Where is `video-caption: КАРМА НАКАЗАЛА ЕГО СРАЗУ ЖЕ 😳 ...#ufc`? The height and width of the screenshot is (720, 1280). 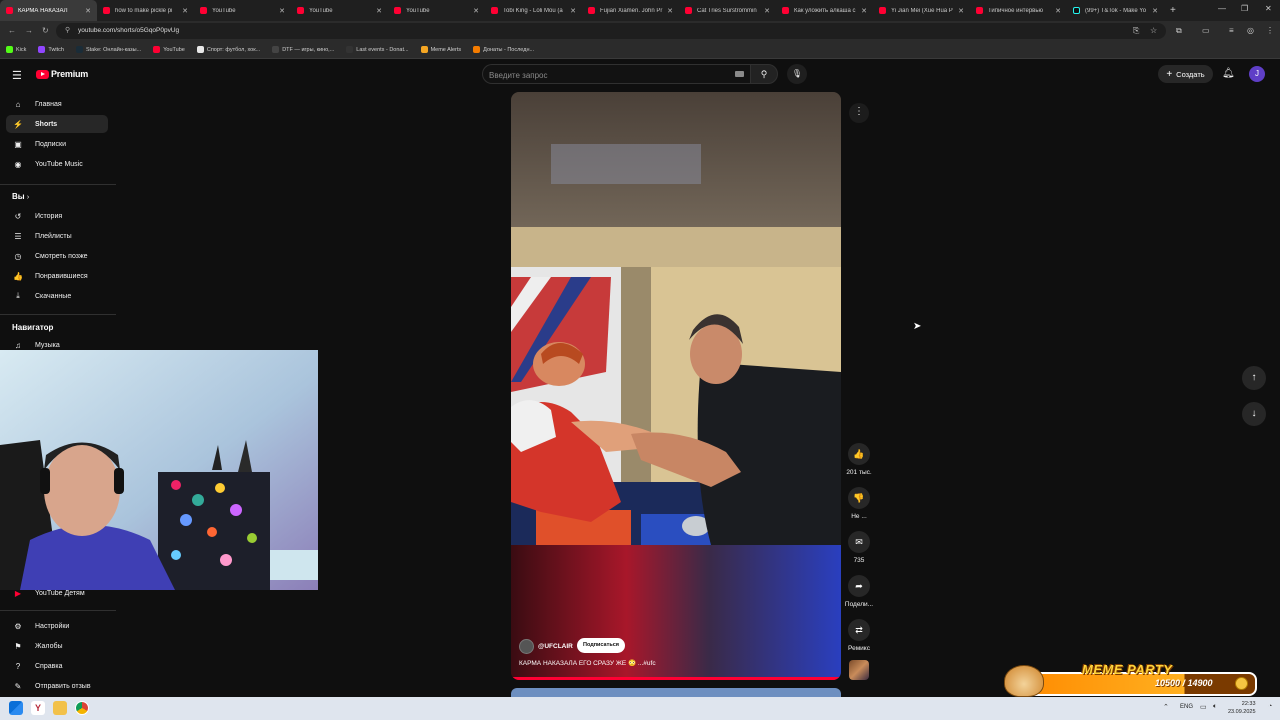
video-caption: КАРМА НАКАЗАЛА ЕГО СРАЗУ ЖЕ 😳 ...#ufc is located at coordinates (587, 663).